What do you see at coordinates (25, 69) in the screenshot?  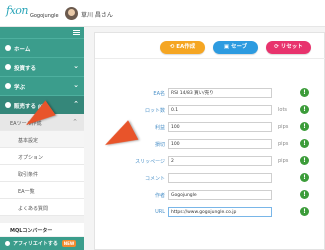 I see `sidebar-item-label: 投資する` at bounding box center [25, 69].